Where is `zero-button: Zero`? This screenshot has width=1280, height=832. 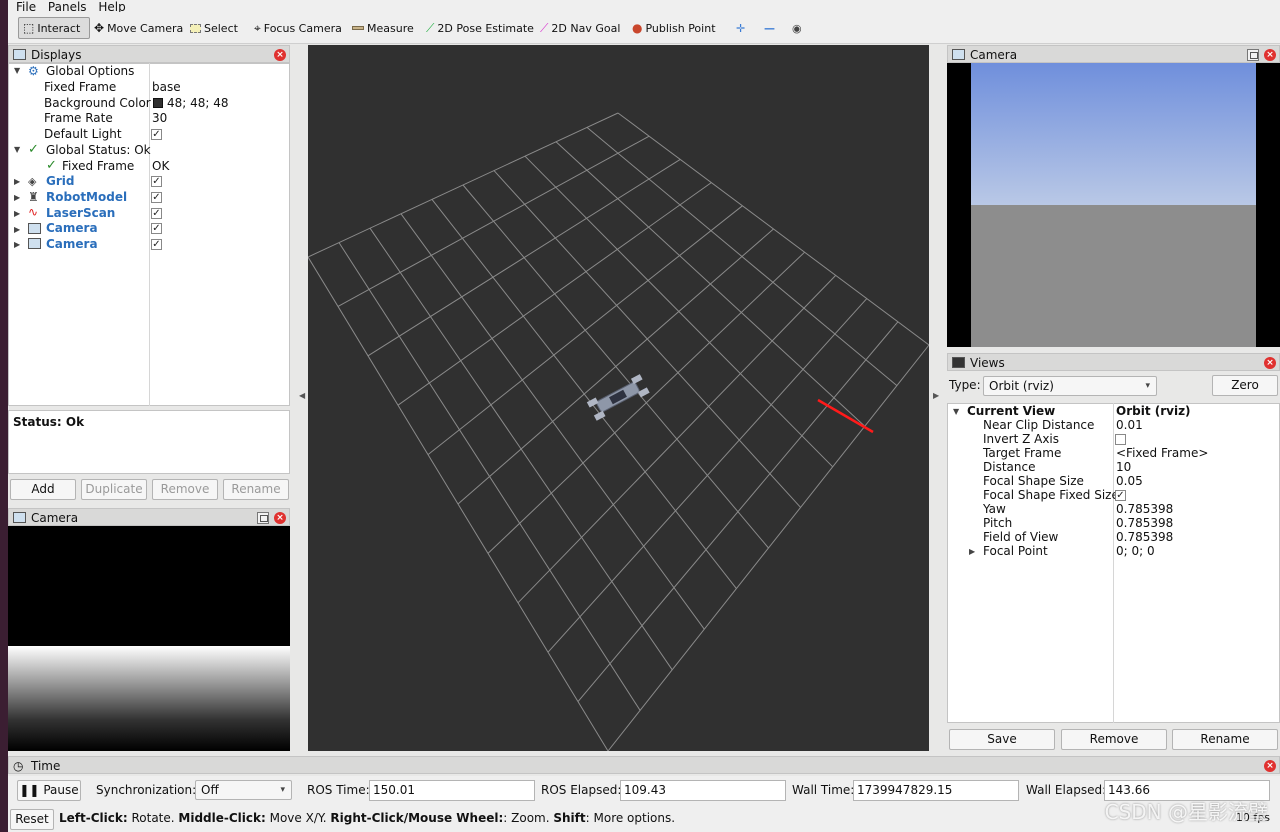
zero-button: Zero is located at coordinates (1245, 385).